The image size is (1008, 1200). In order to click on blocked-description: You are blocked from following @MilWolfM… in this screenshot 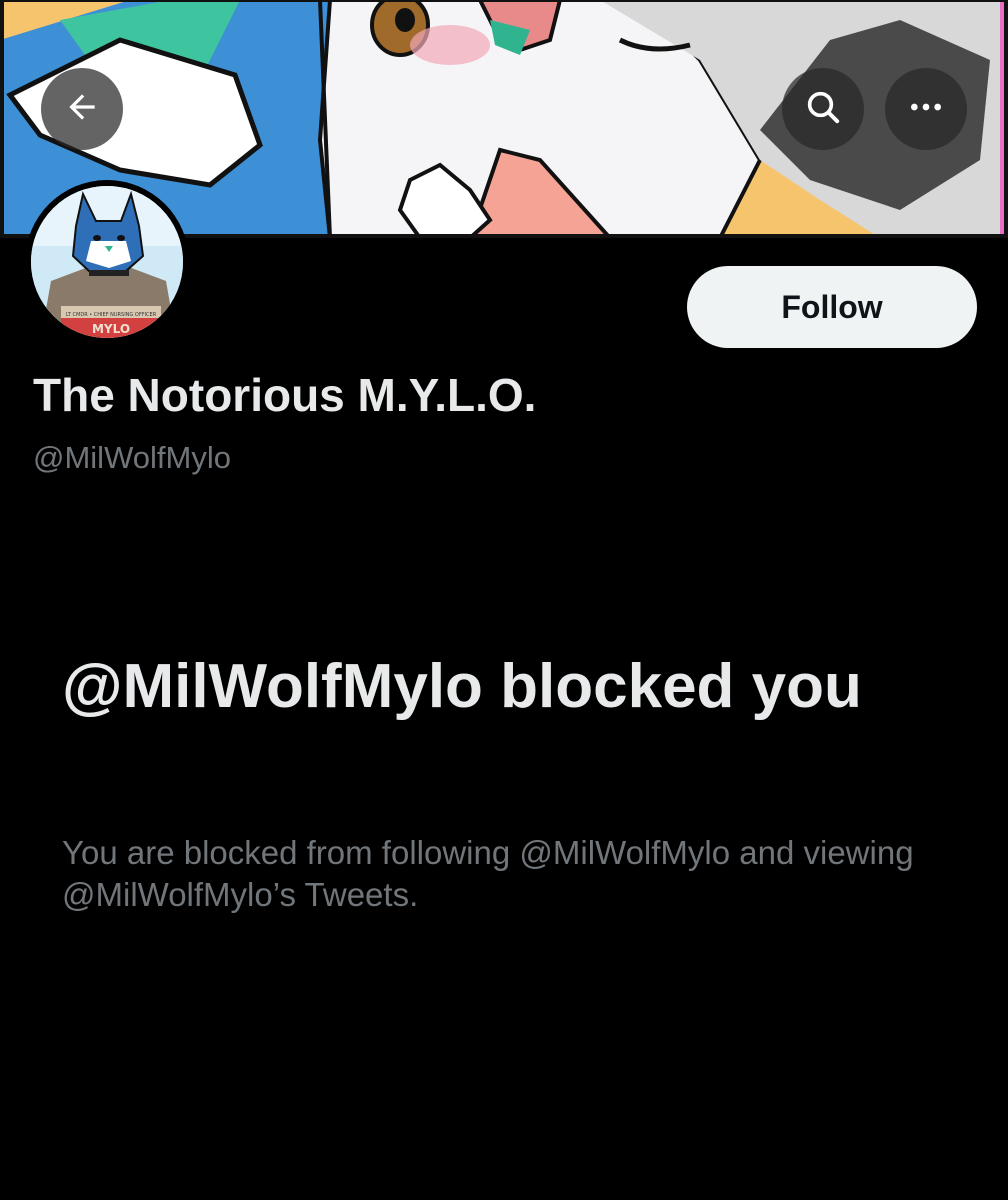, I will do `click(488, 873)`.